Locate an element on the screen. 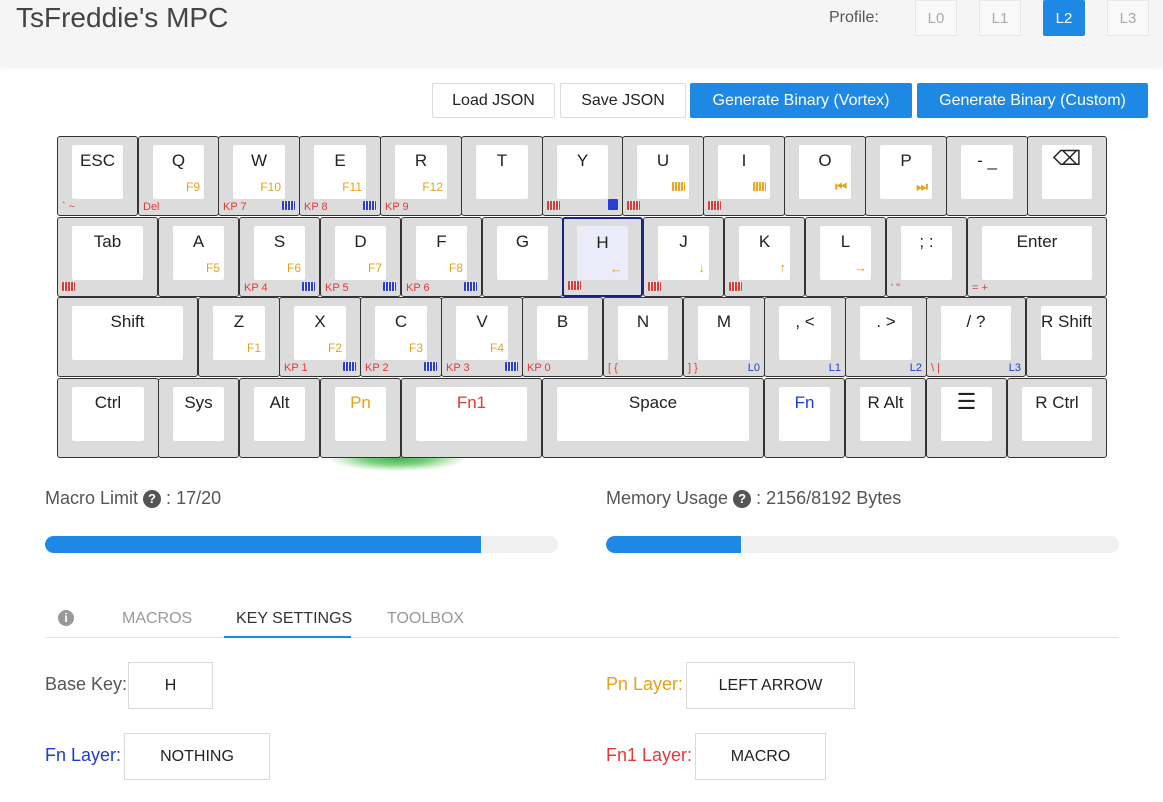 The image size is (1163, 802). load-json-button: Load JSON is located at coordinates (493, 100).